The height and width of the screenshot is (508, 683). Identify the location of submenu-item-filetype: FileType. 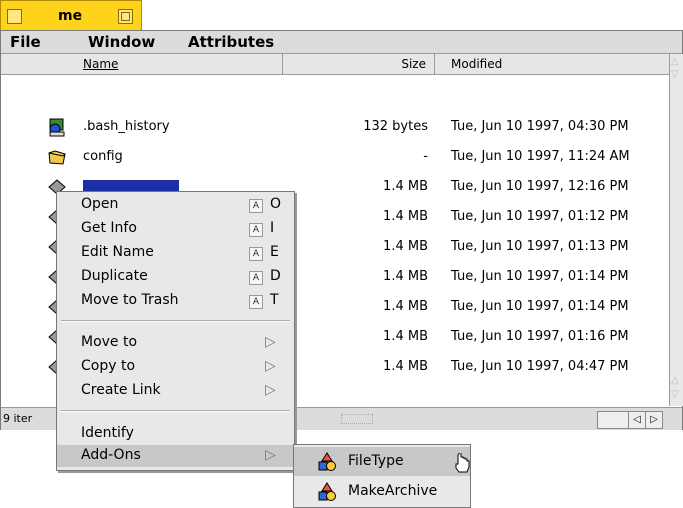
(382, 461).